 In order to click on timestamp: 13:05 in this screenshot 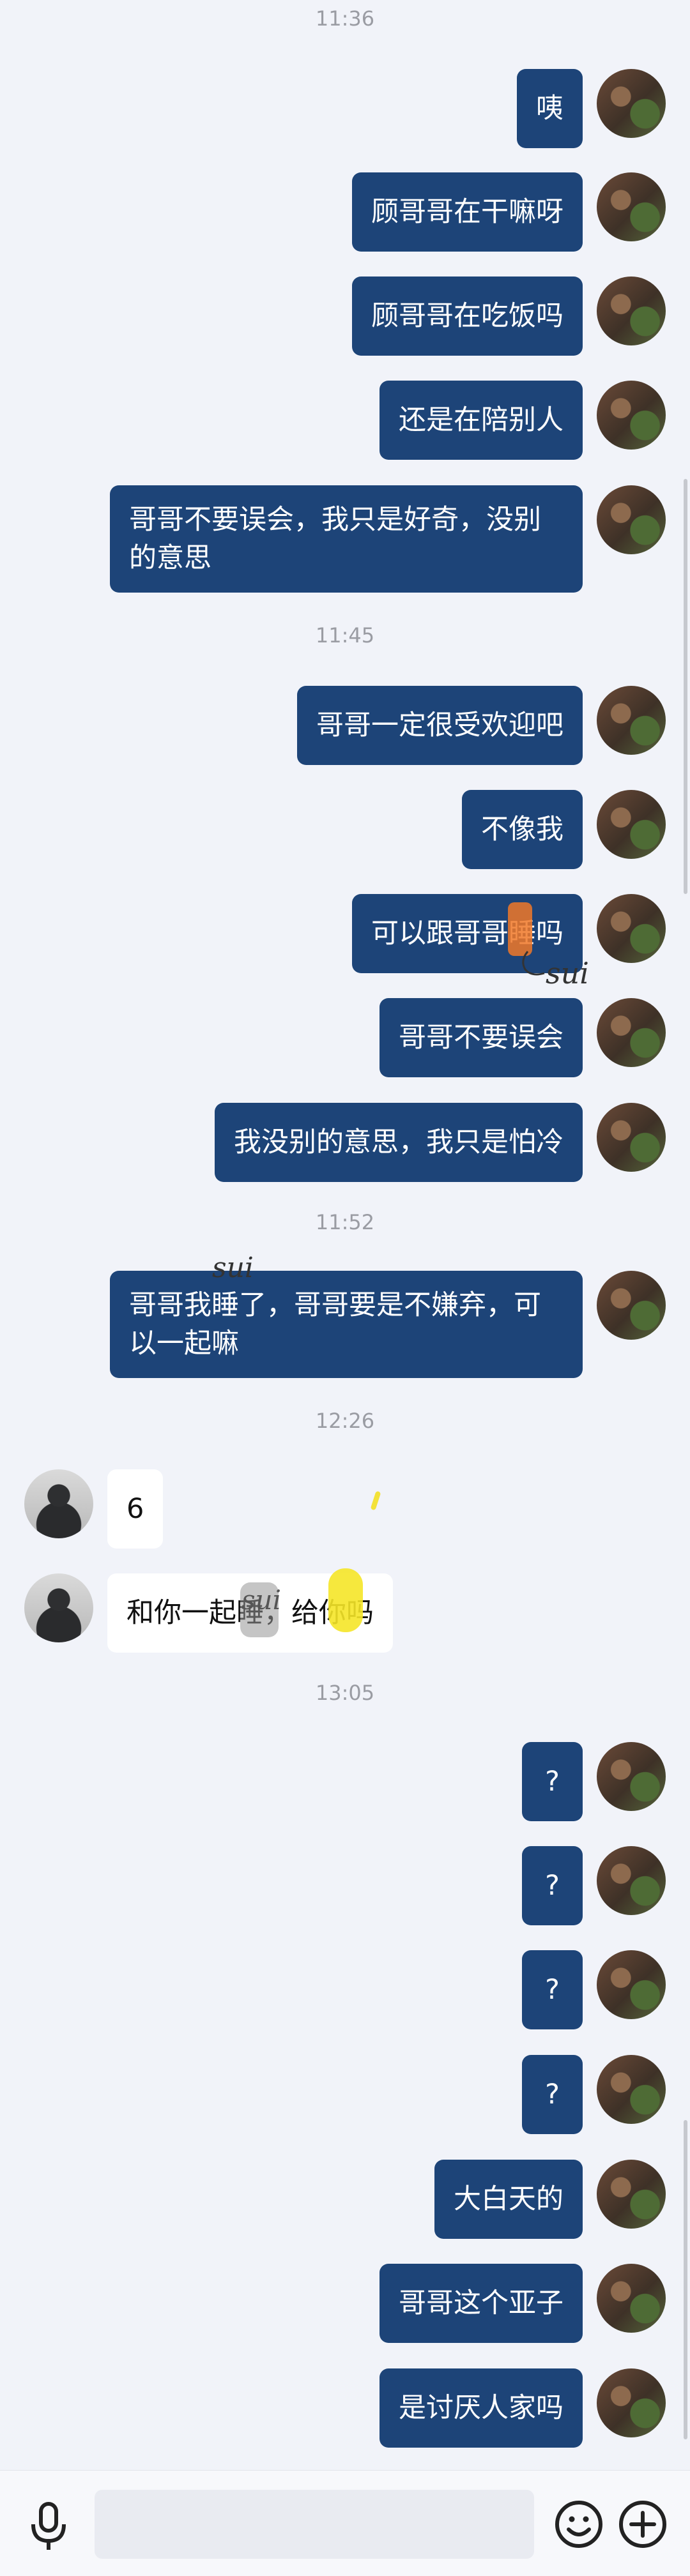, I will do `click(345, 1693)`.